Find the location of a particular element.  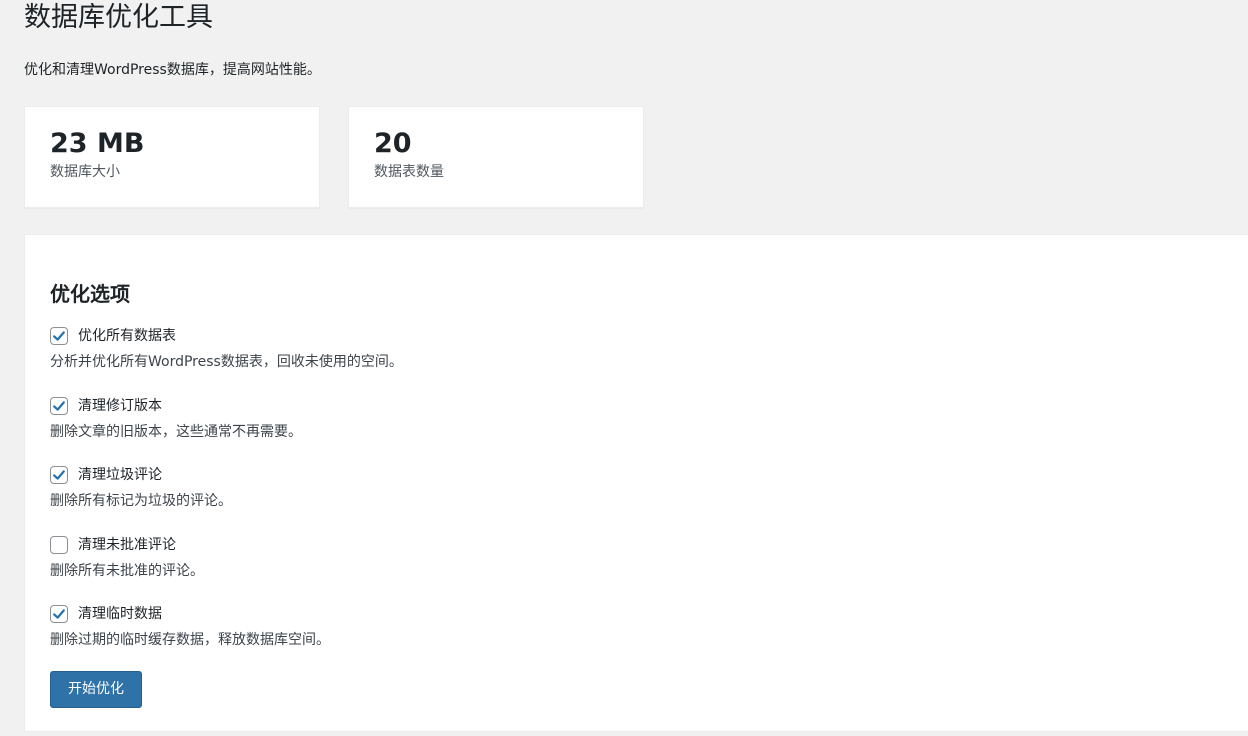

option-clean-revisions: 清理修订版本 删除文章的旧版本，这些通常不再需要。 is located at coordinates (176, 418).